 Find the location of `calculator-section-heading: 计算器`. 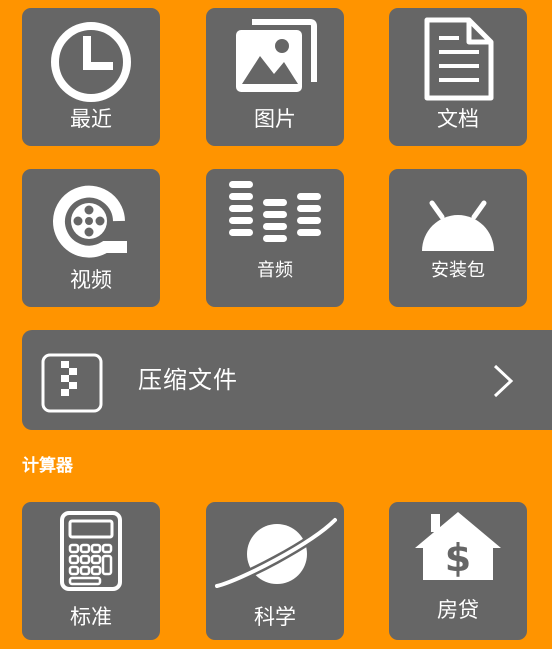

calculator-section-heading: 计算器 is located at coordinates (47, 466).